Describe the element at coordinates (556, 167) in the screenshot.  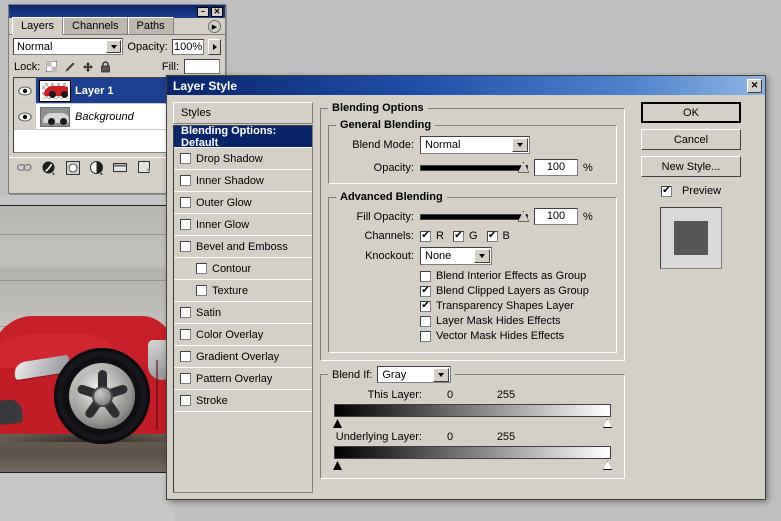
I see `opacity-input: 100` at that location.